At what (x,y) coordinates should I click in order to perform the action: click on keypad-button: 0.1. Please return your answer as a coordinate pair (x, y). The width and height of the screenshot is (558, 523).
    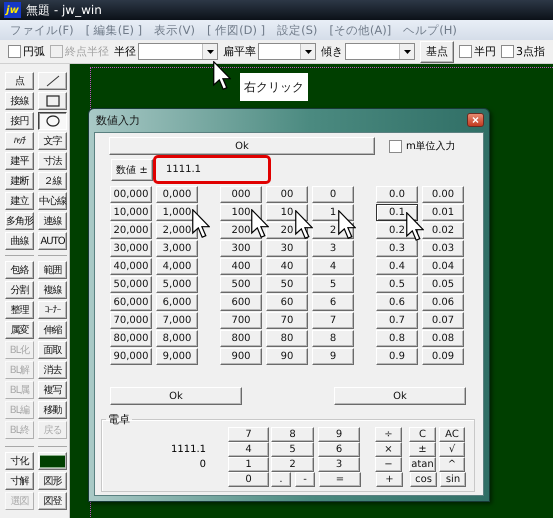
    Looking at the image, I should click on (397, 212).